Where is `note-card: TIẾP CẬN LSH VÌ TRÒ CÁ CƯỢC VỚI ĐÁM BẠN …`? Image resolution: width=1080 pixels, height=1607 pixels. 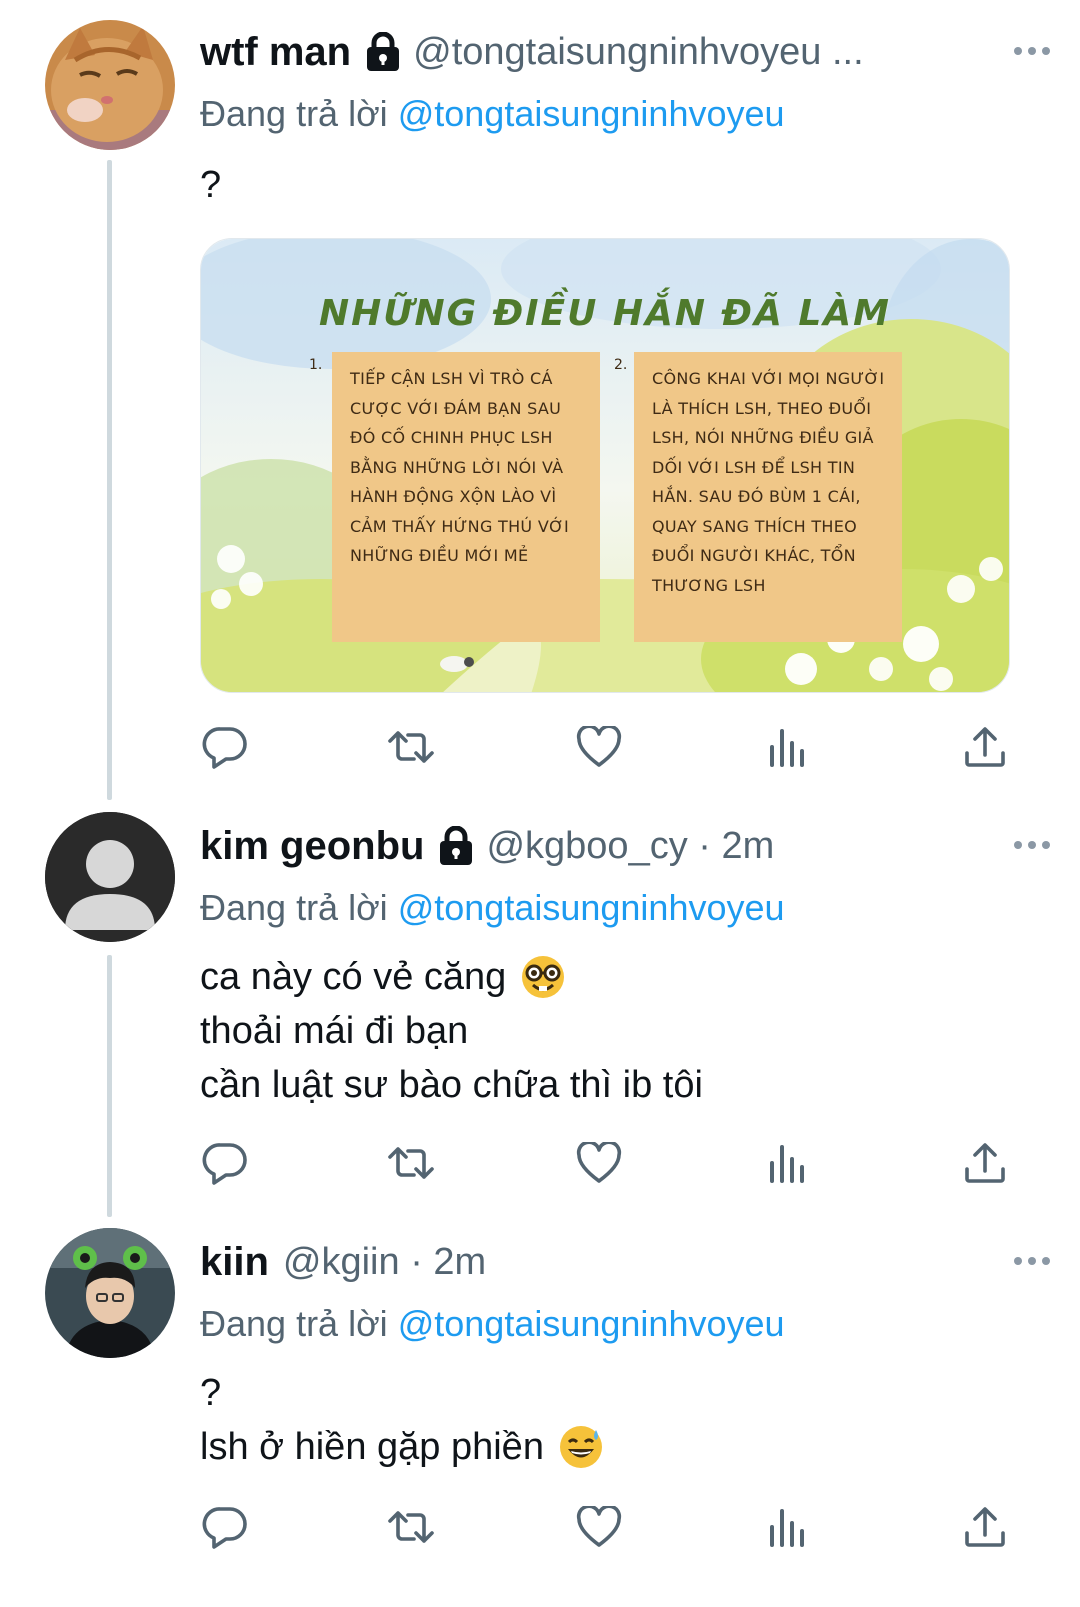
note-card: TIẾP CẬN LSH VÌ TRÒ CÁ CƯỢC VỚI ĐÁM BẠN … is located at coordinates (466, 497).